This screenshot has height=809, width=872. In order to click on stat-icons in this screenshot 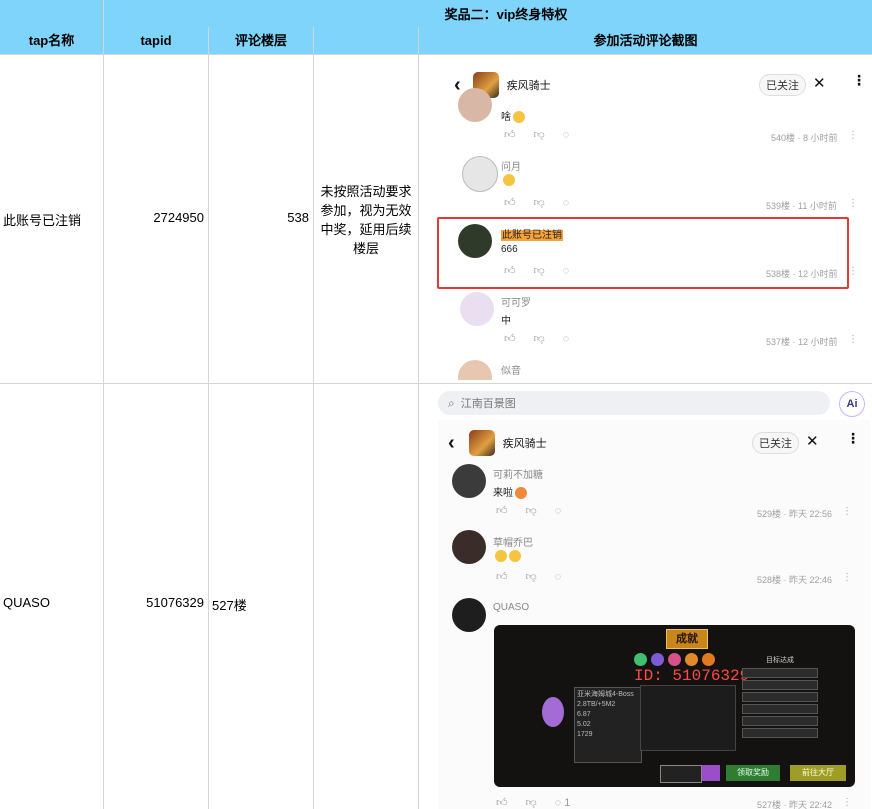, I will do `click(674, 659)`.